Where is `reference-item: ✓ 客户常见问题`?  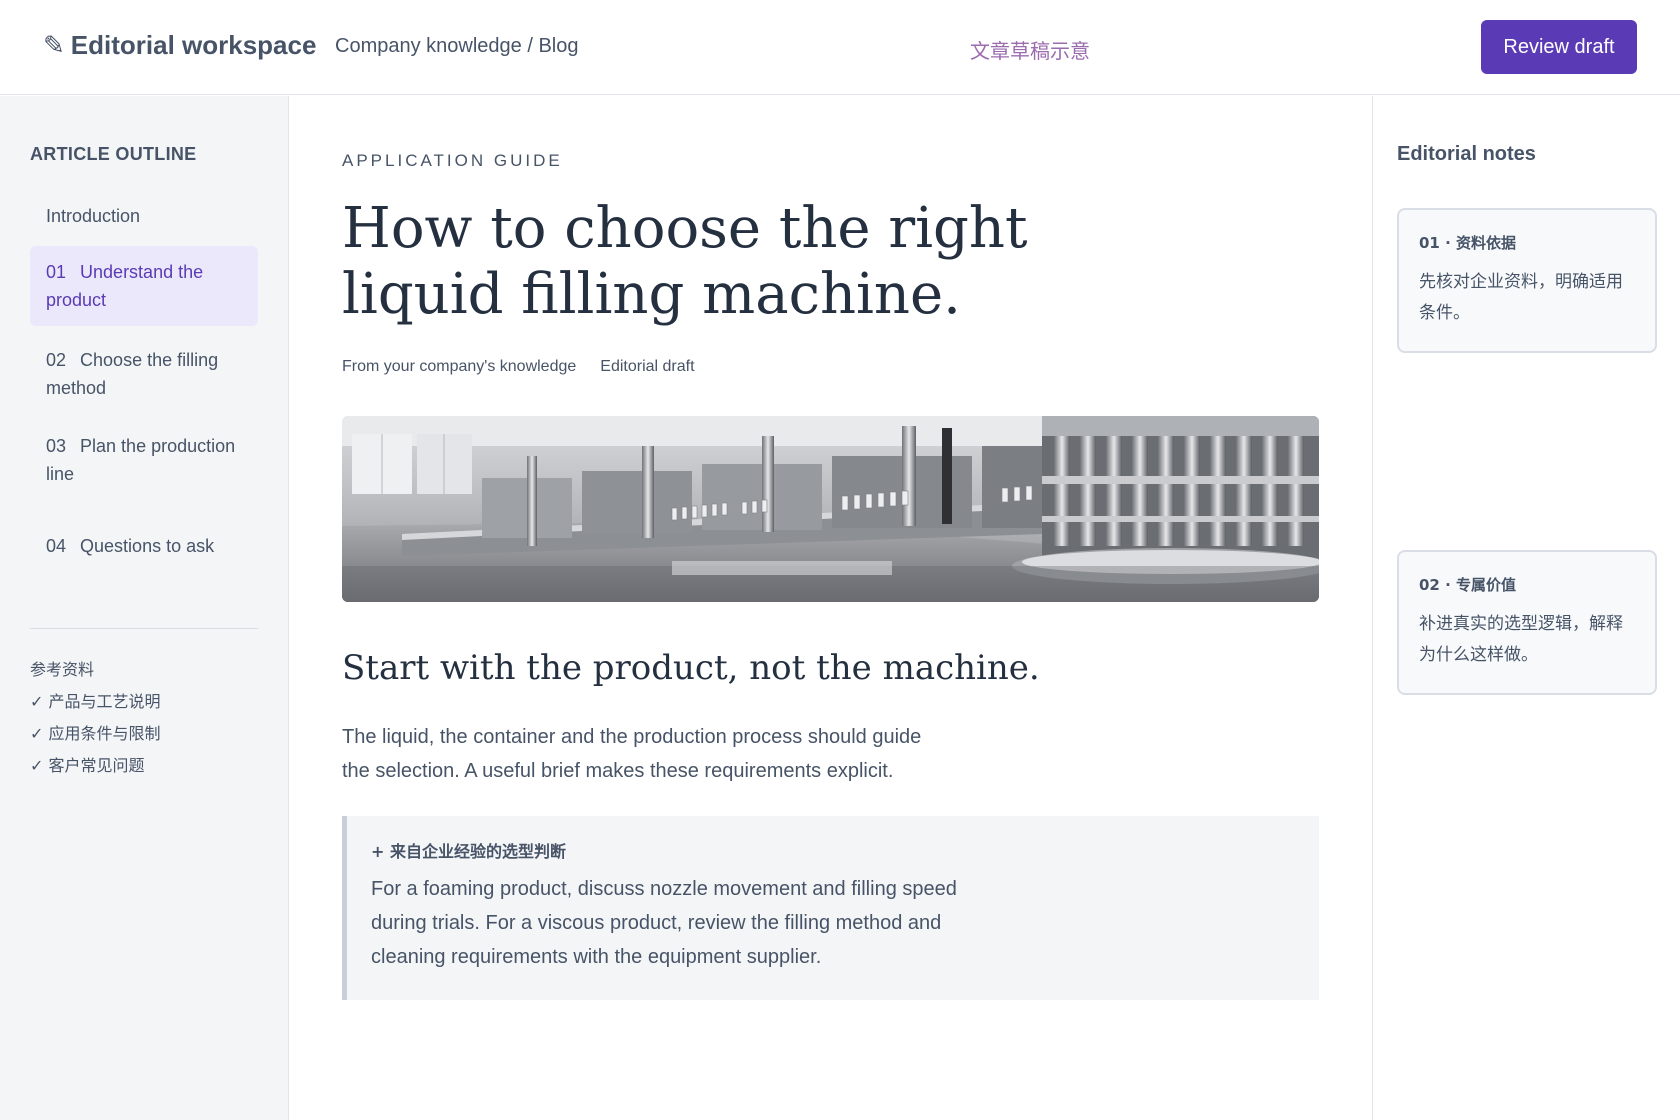
reference-item: ✓ 客户常见问题 is located at coordinates (87, 765).